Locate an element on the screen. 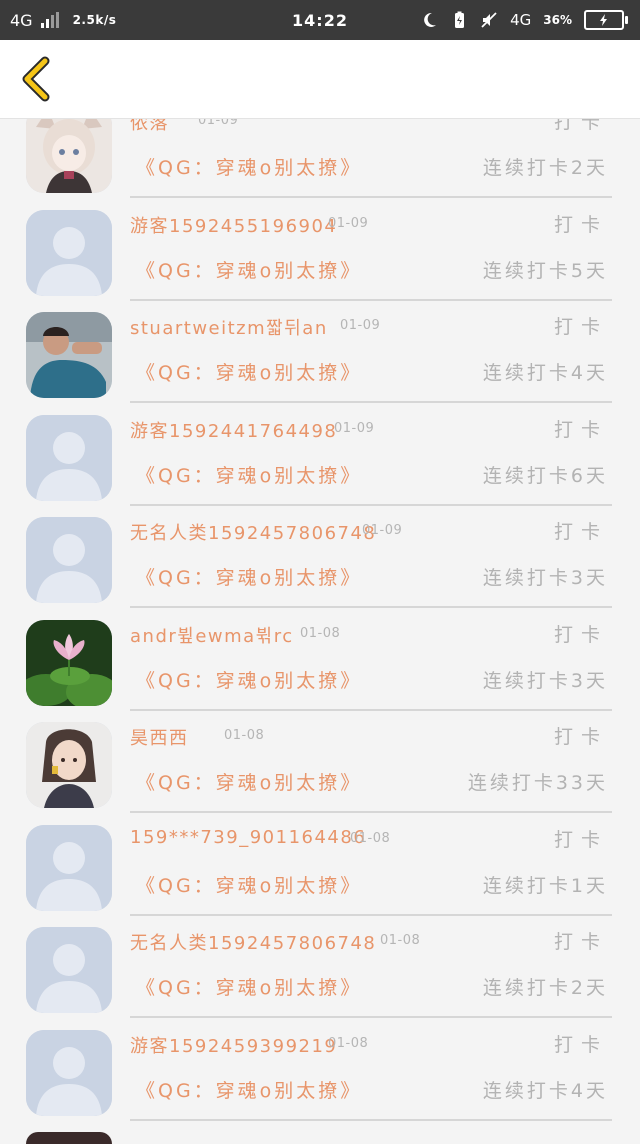 Image resolution: width=640 pixels, height=1144 pixels. list-item: 昊西西 01-08 打卡《QG：穿魂ο别太撩》 连续打卡33天 is located at coordinates (320, 761).